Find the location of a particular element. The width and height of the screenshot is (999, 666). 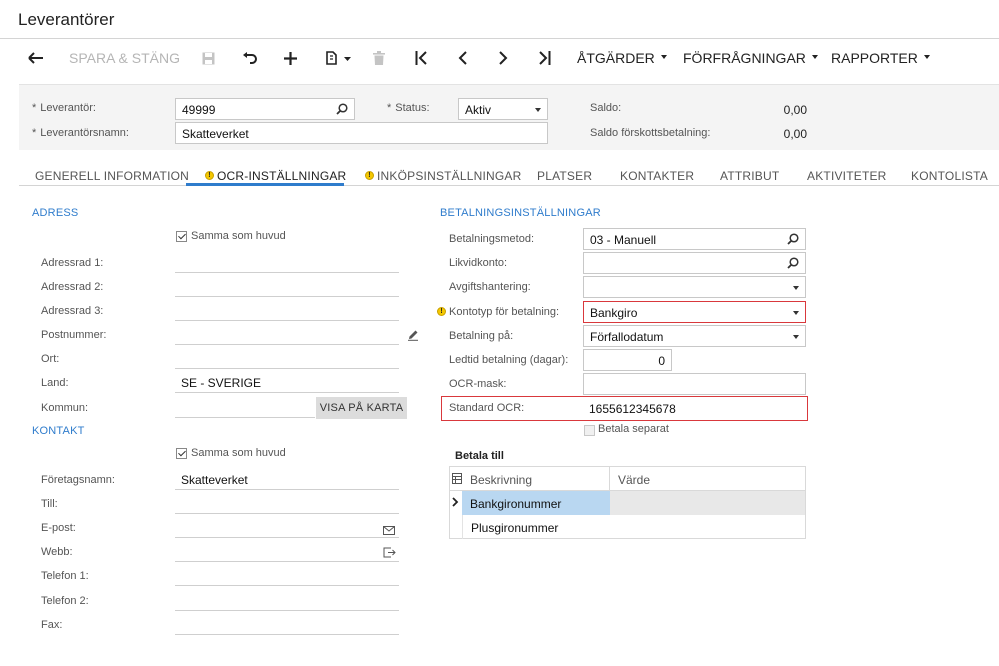

phone1-field is located at coordinates (287, 575).